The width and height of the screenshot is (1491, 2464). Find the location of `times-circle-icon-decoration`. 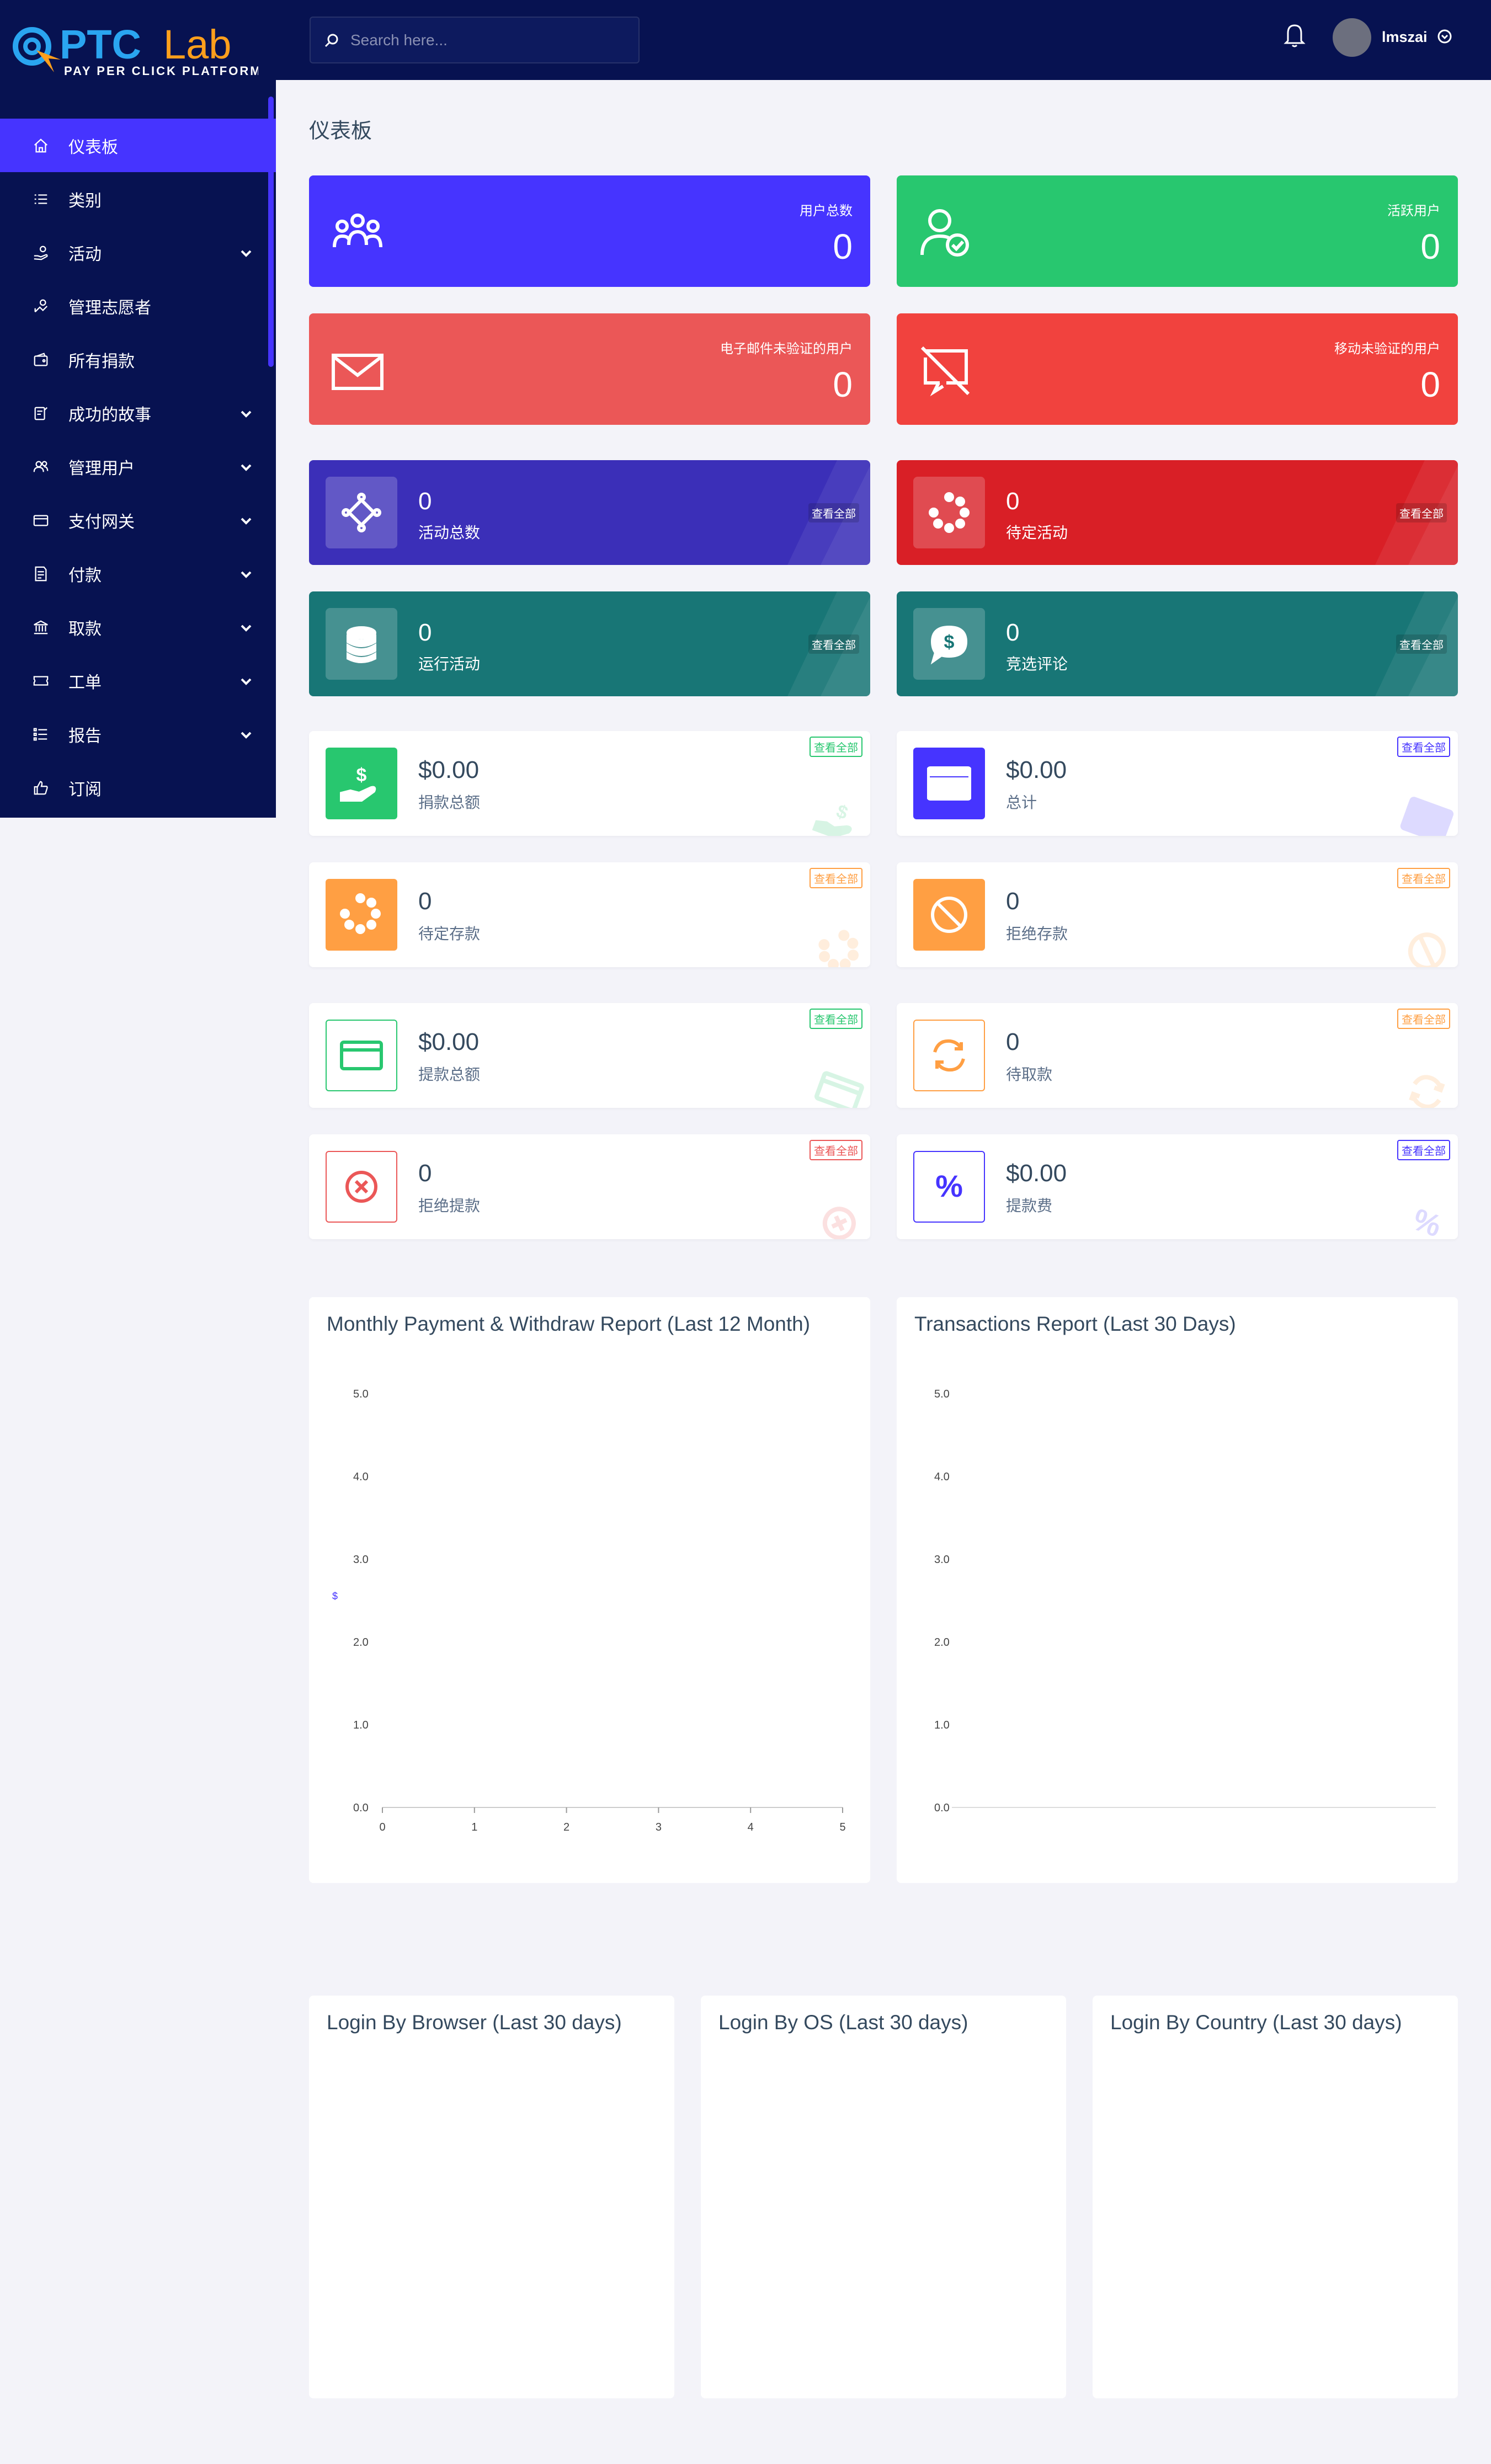

times-circle-icon-decoration is located at coordinates (837, 1206).